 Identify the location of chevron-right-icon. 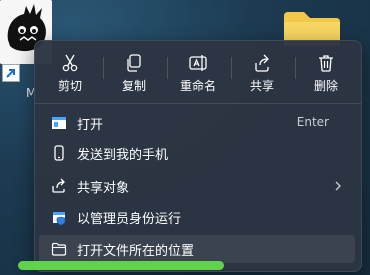
(338, 186).